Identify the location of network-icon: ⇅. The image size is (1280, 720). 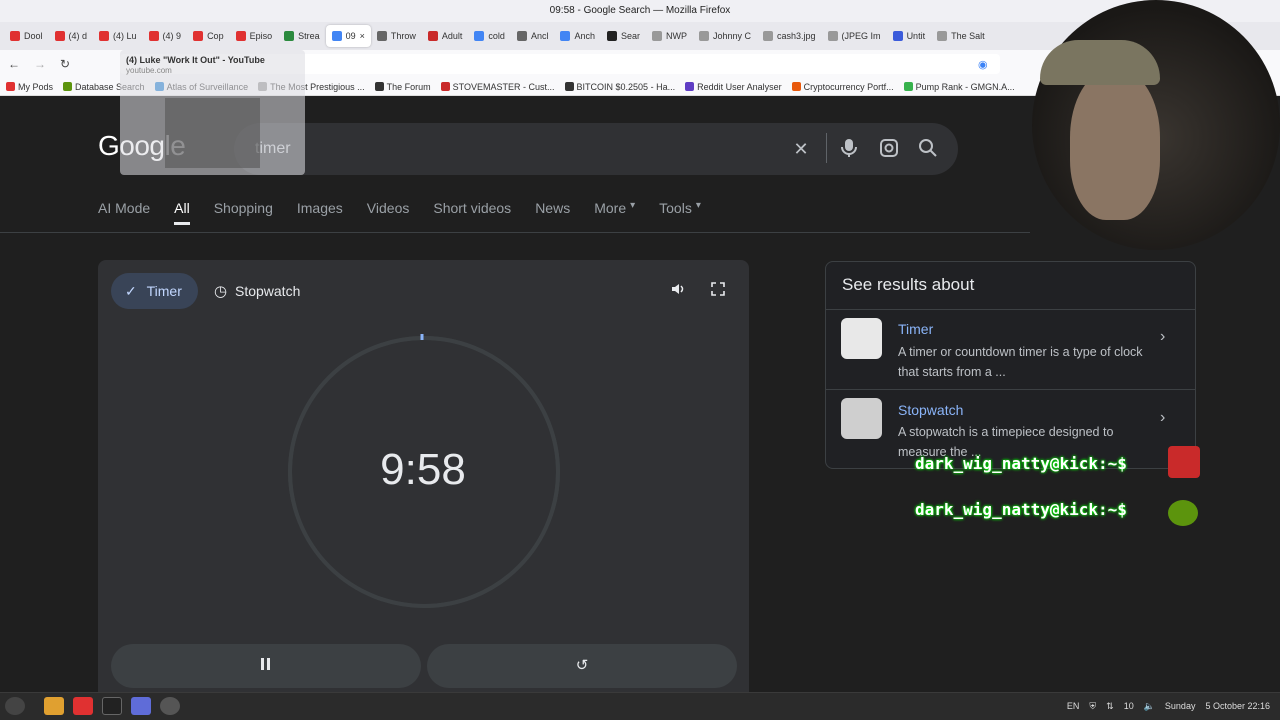
(1110, 706).